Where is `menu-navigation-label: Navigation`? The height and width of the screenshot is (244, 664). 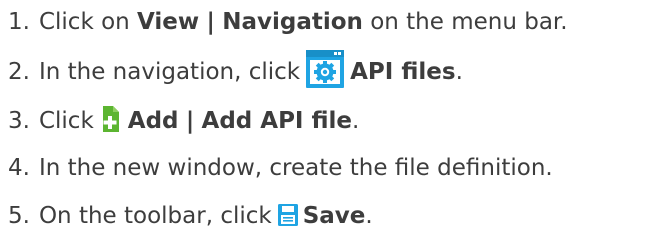
menu-navigation-label: Navigation is located at coordinates (292, 22).